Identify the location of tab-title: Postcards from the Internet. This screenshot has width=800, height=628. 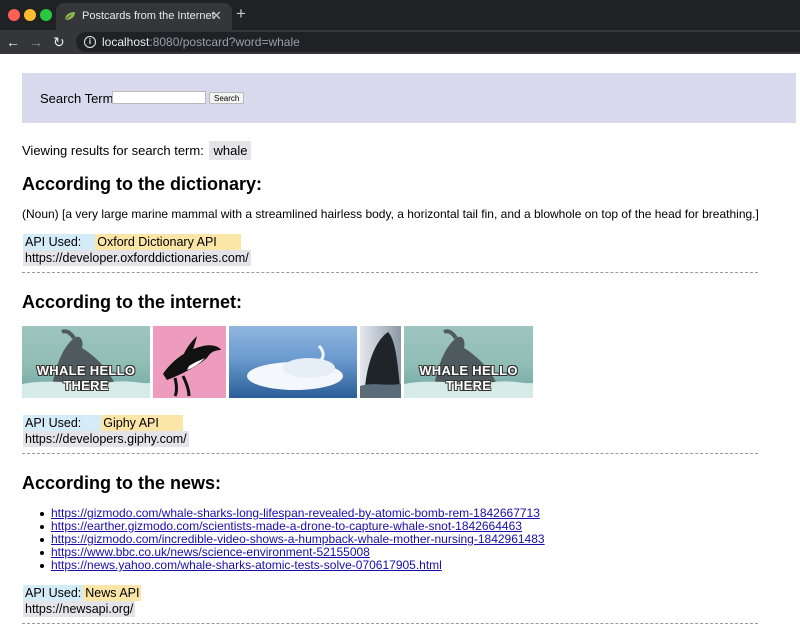
(148, 16).